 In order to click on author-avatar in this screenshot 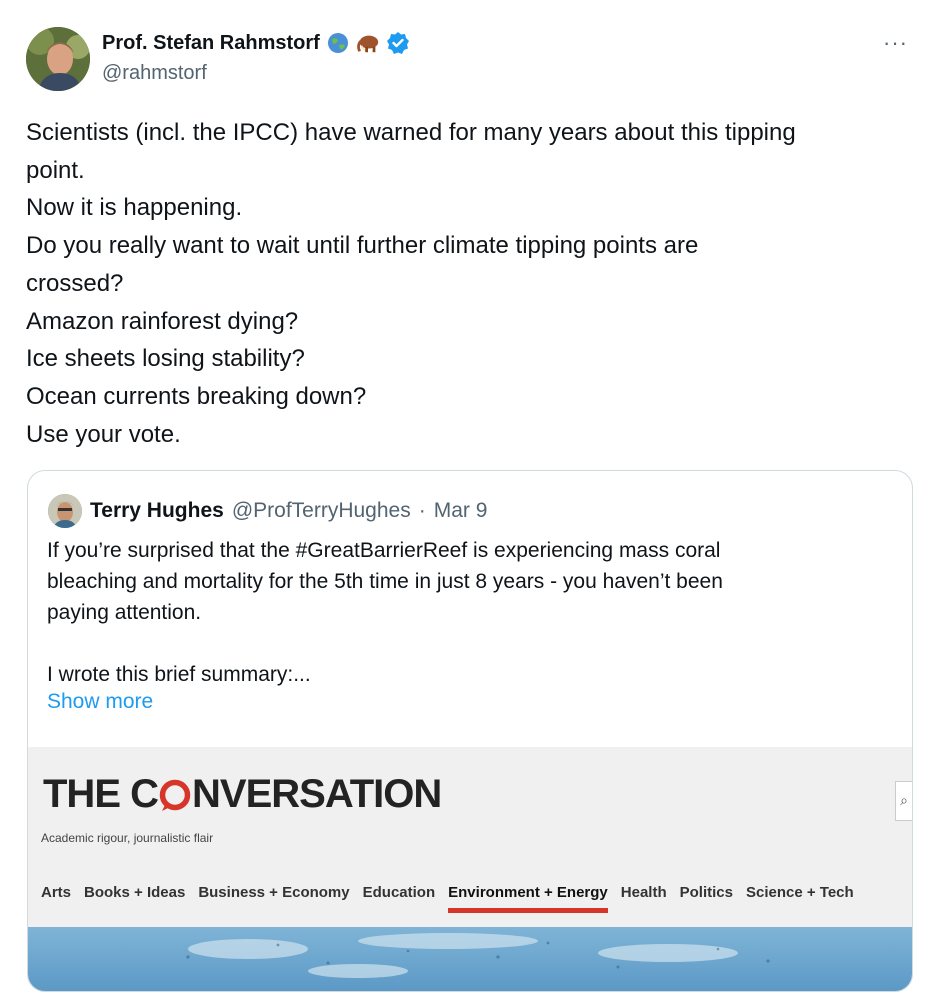, I will do `click(58, 59)`.